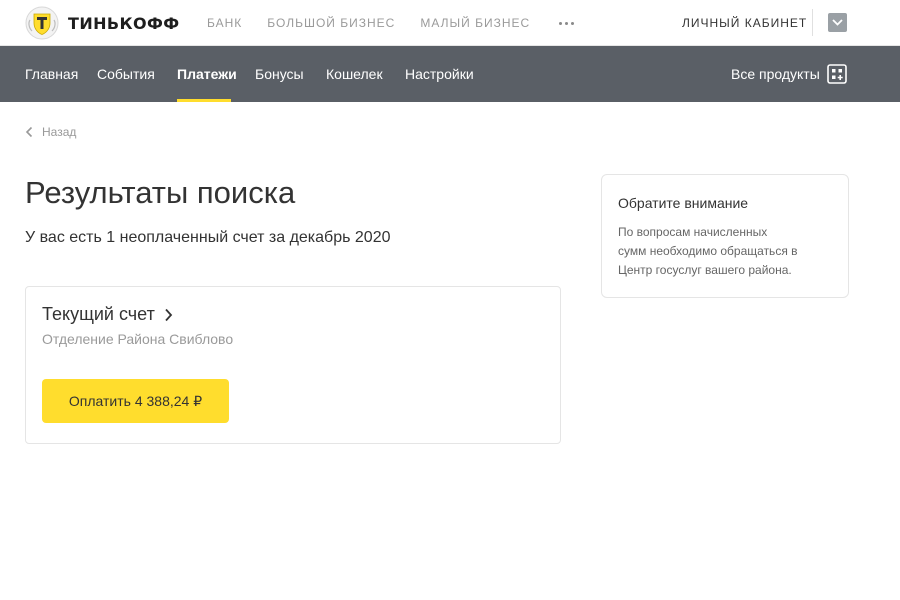  What do you see at coordinates (475, 23) in the screenshot?
I see `top-nav-small-business: МАЛЫЙ БИЗНЕС` at bounding box center [475, 23].